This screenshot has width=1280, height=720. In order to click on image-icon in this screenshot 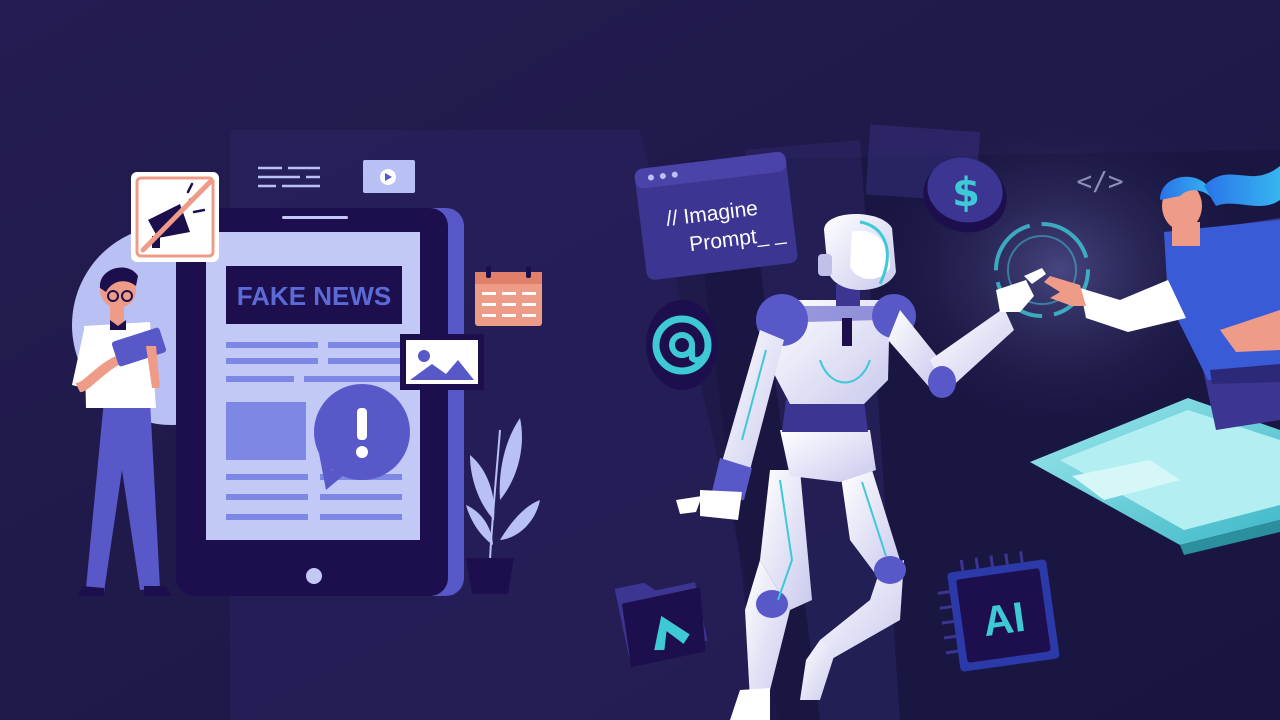, I will do `click(442, 362)`.